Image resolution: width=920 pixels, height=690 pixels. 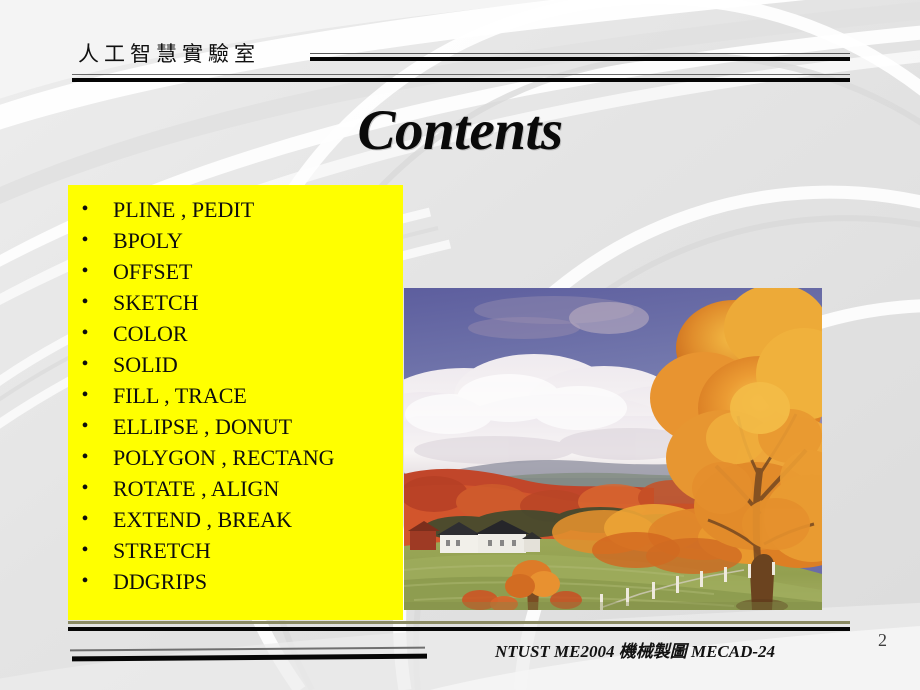 What do you see at coordinates (169, 54) in the screenshot?
I see `lab-title: 人工智慧實驗室` at bounding box center [169, 54].